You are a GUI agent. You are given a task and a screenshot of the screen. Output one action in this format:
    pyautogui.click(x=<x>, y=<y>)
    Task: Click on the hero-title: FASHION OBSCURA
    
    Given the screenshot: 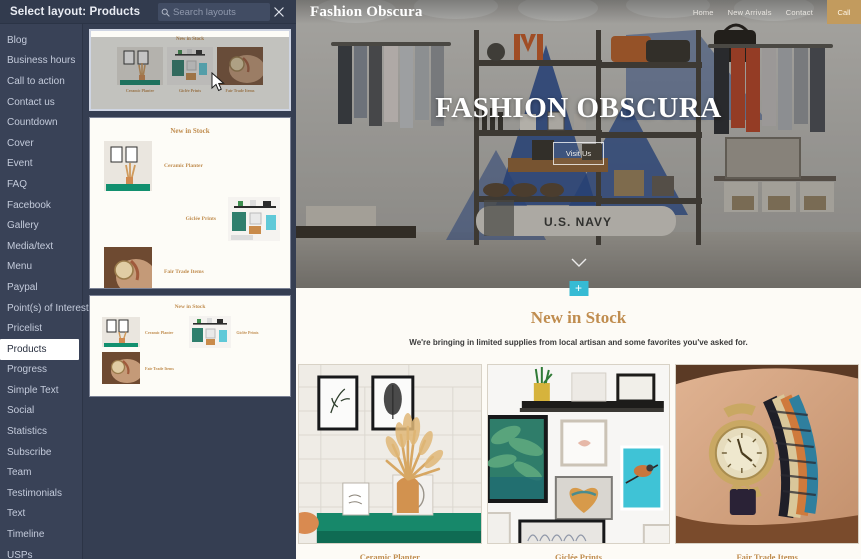 What is the action you would take?
    pyautogui.click(x=578, y=108)
    